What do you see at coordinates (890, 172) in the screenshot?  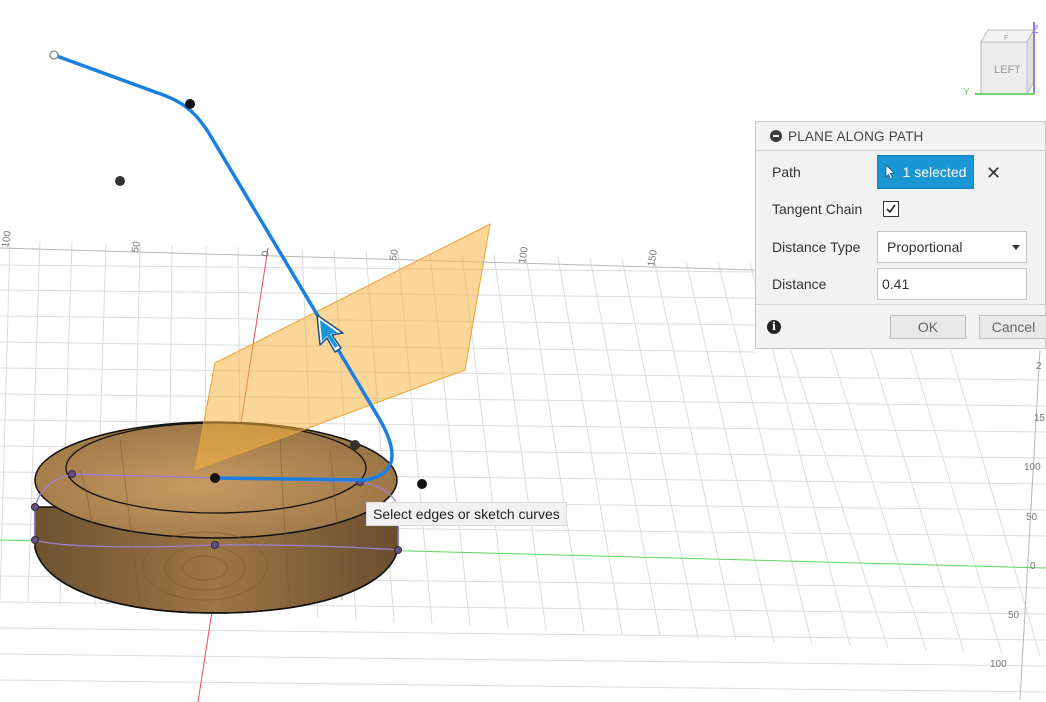 I see `select-arrow-icon` at bounding box center [890, 172].